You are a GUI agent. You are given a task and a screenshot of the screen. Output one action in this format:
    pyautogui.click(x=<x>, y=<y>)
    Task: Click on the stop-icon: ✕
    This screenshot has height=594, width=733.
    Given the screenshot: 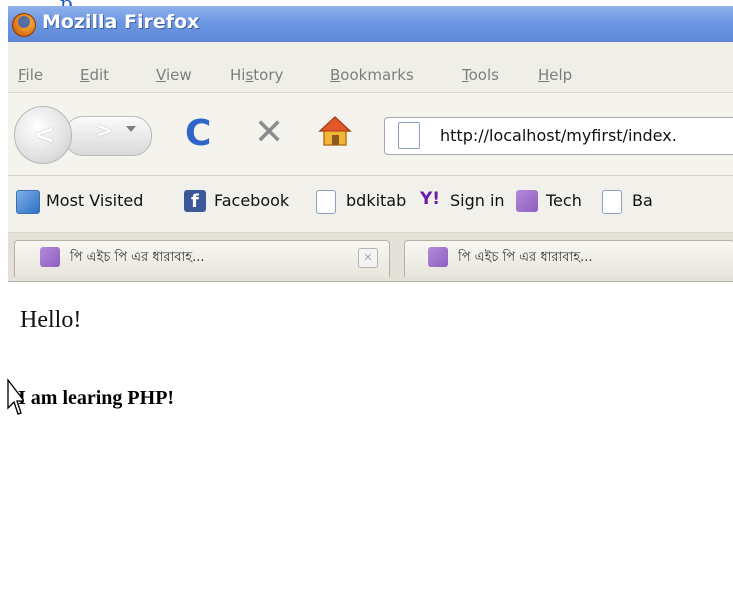 What is the action you would take?
    pyautogui.click(x=269, y=132)
    